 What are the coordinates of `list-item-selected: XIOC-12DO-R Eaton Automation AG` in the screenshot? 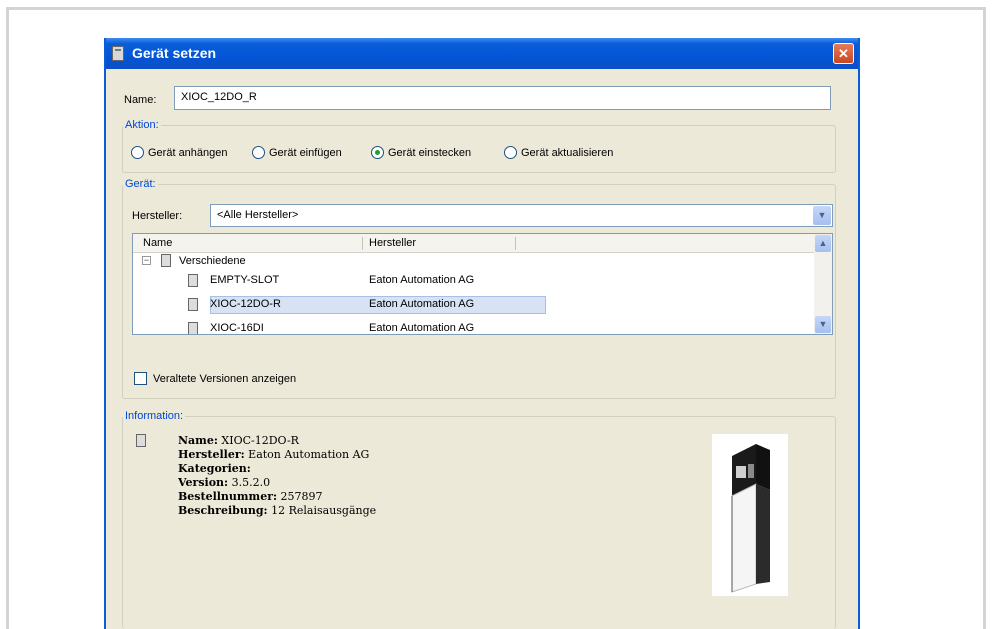 It's located at (473, 304).